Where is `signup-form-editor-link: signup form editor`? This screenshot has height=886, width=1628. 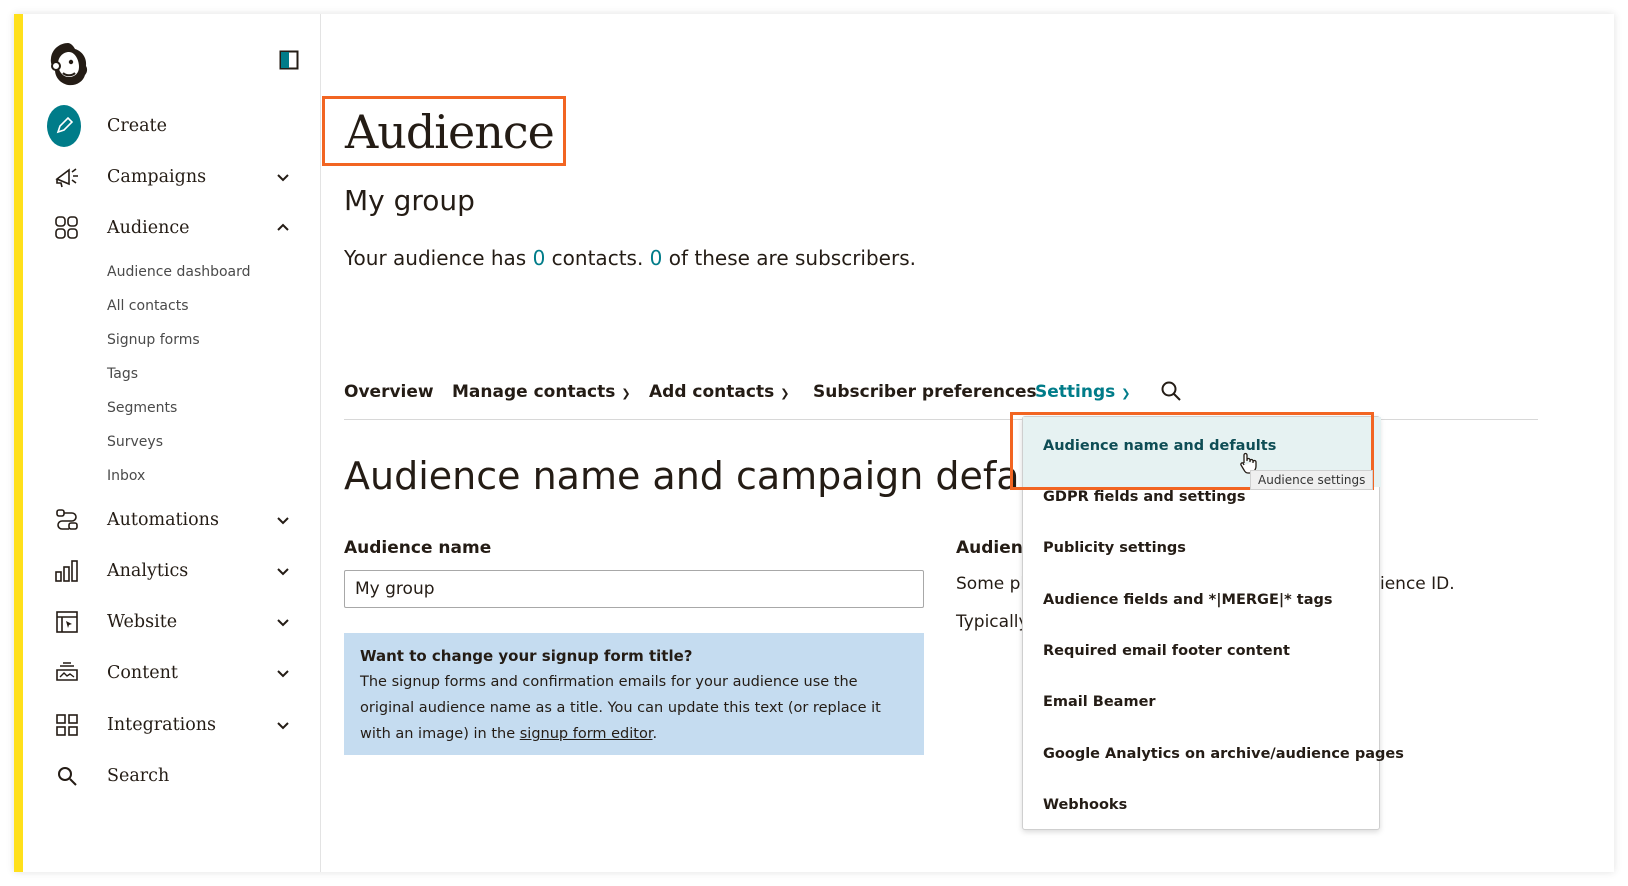 signup-form-editor-link: signup form editor is located at coordinates (586, 734).